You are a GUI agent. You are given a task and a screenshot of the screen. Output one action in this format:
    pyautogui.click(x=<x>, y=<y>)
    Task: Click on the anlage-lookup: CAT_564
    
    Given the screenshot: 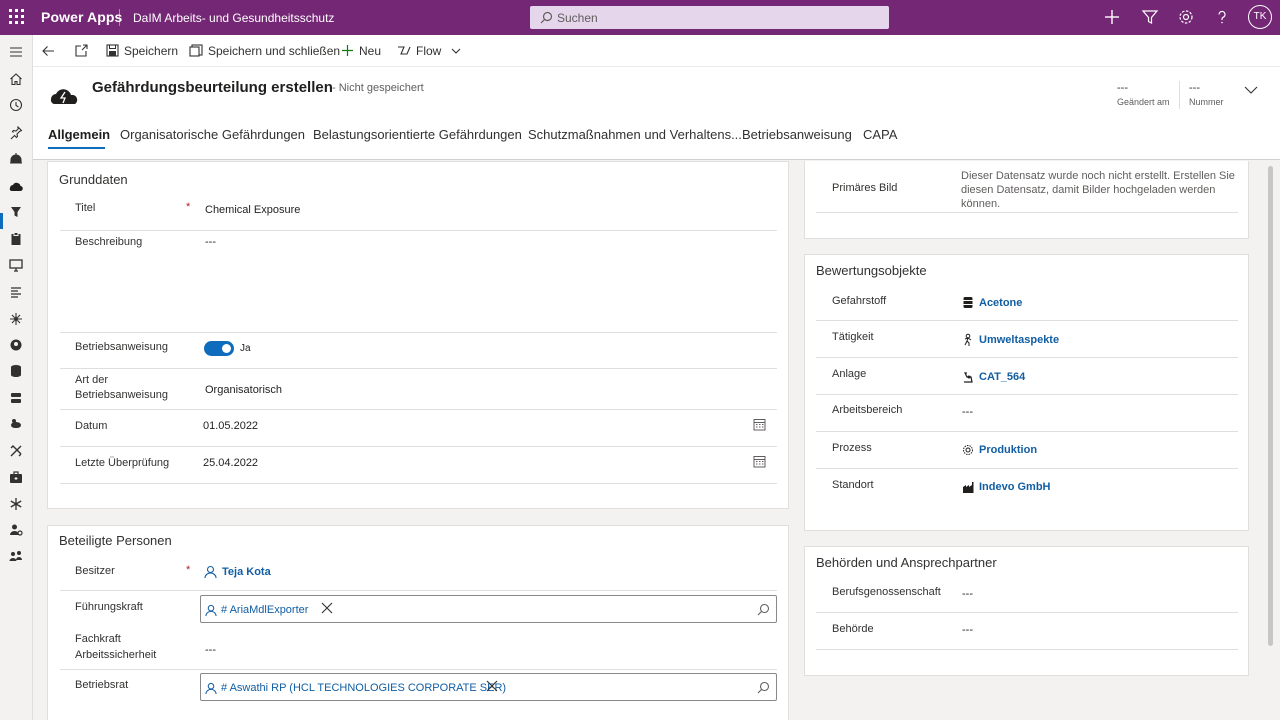 What is the action you would take?
    pyautogui.click(x=993, y=376)
    